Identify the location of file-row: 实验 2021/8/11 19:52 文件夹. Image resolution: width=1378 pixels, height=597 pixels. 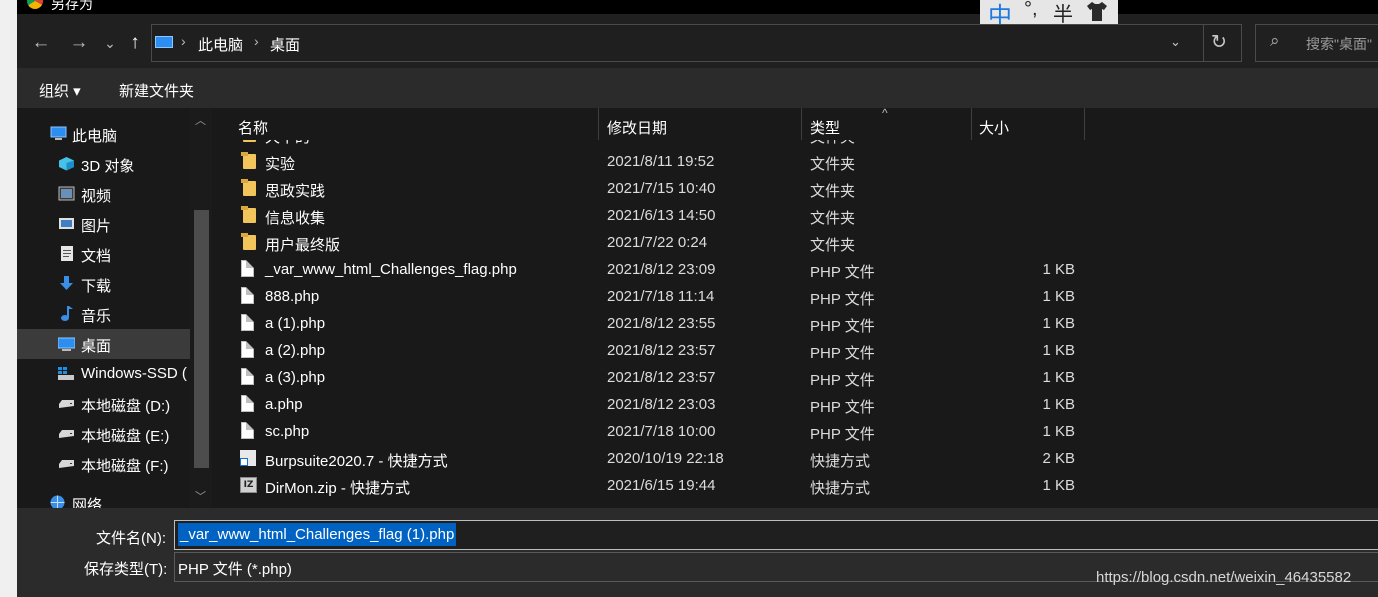
(795, 161).